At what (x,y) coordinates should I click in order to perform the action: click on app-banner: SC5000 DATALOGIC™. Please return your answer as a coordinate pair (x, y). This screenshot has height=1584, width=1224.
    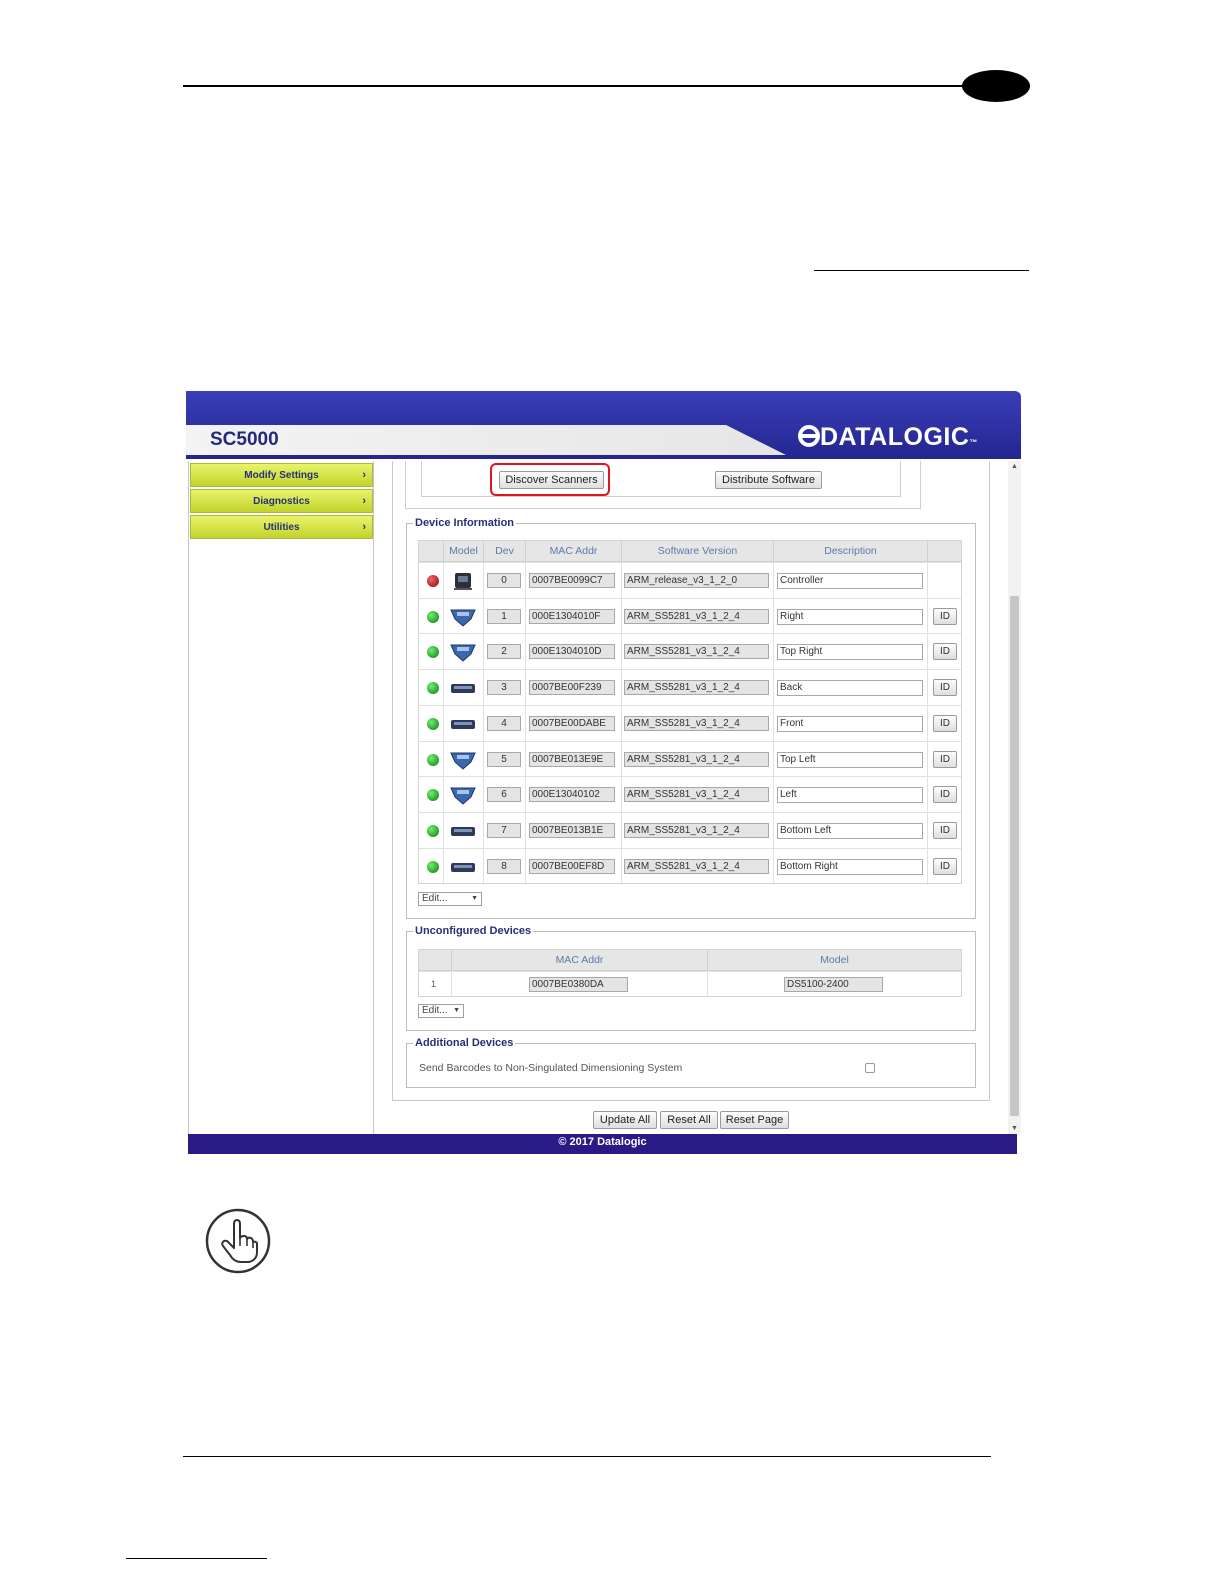
    Looking at the image, I should click on (603, 425).